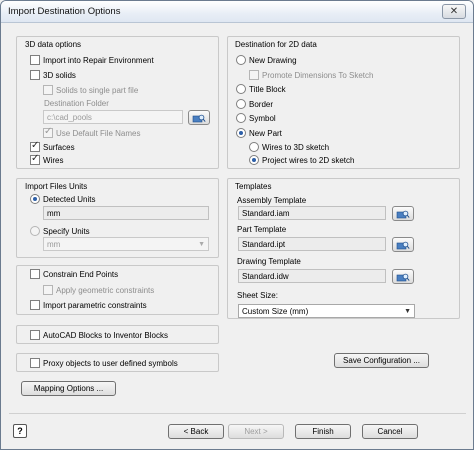  I want to click on help-button: ?, so click(20, 431).